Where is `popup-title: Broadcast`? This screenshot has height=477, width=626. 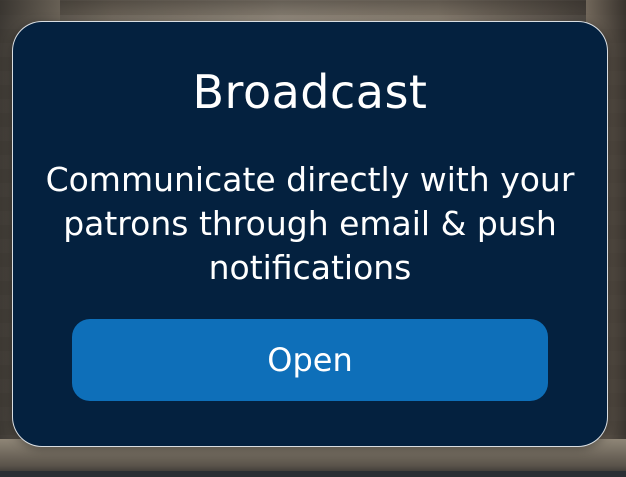 popup-title: Broadcast is located at coordinates (310, 92).